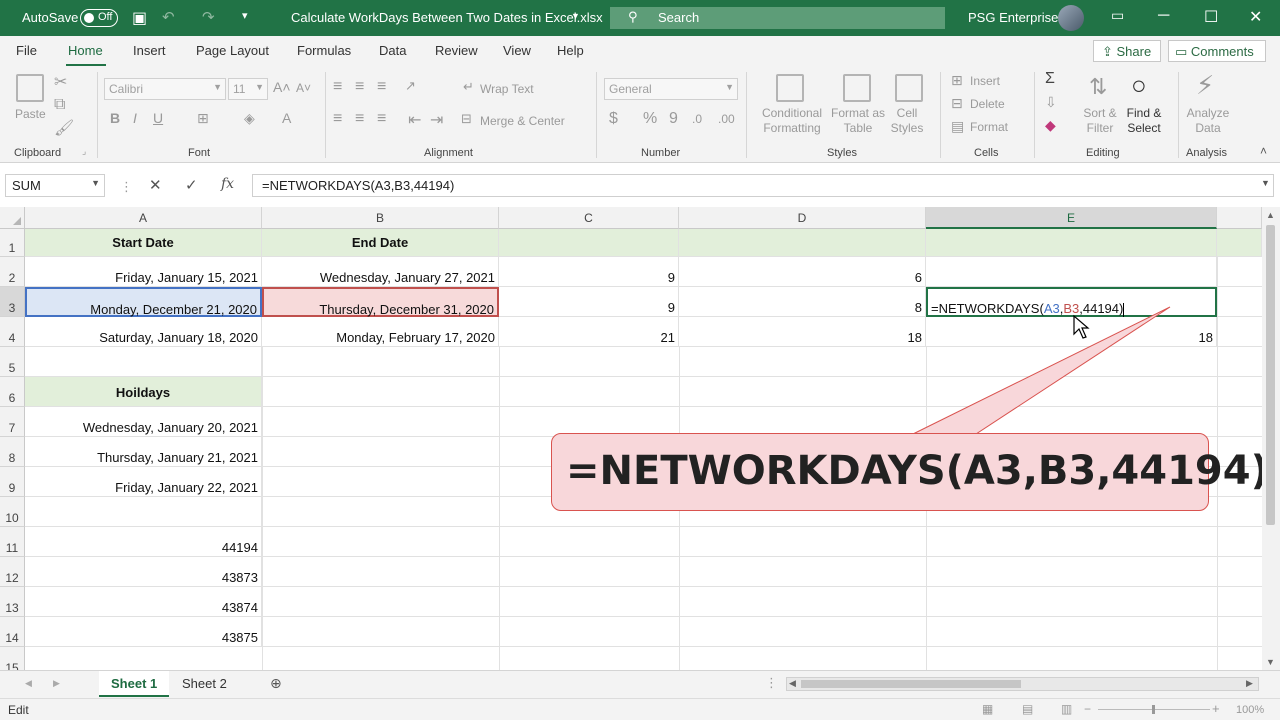  What do you see at coordinates (59, 105) in the screenshot?
I see `copy-icon: ⧉` at bounding box center [59, 105].